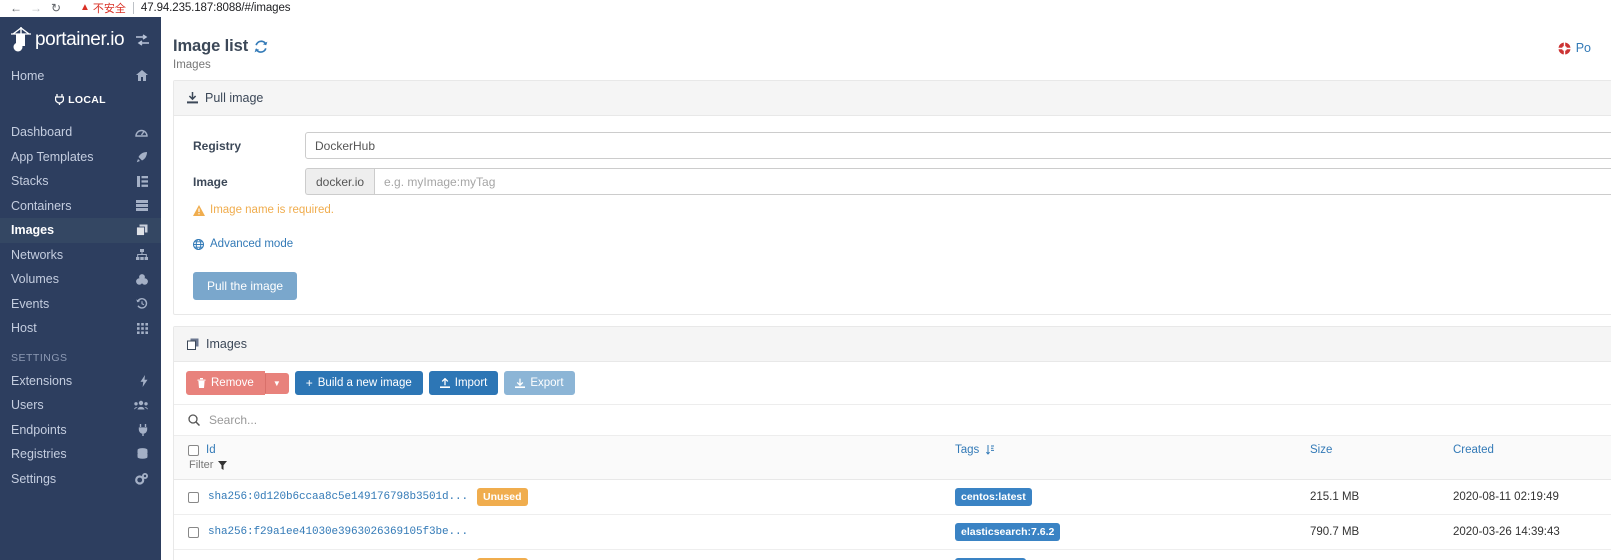 Image resolution: width=1611 pixels, height=560 pixels. I want to click on refresh-icon, so click(261, 46).